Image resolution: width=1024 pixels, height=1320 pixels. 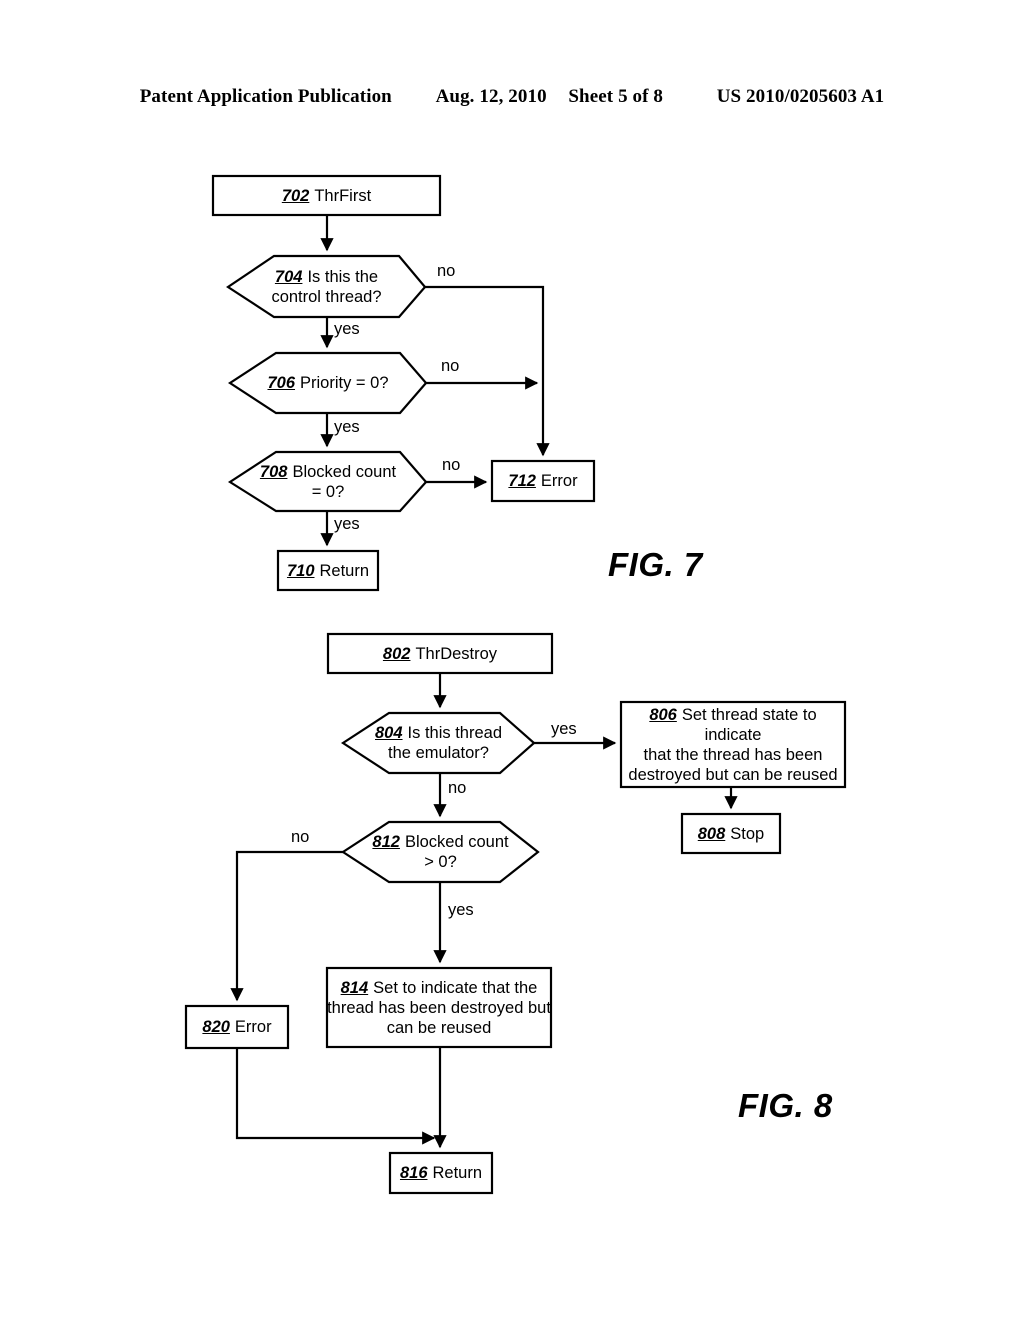 I want to click on edge-label-708-yes: yes, so click(x=347, y=524).